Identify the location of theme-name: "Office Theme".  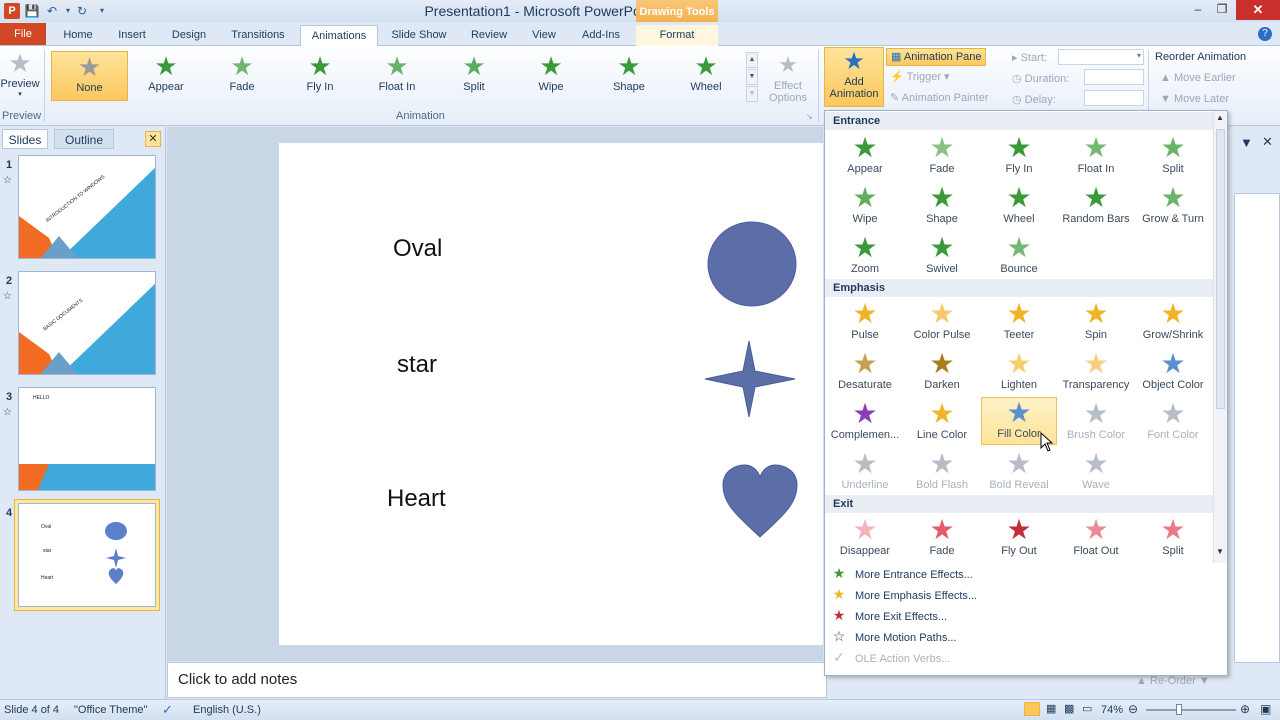
(110, 710).